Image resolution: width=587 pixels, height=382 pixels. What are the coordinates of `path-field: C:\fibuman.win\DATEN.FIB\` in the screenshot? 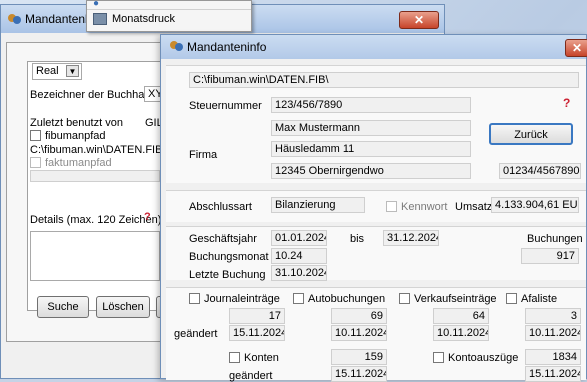 It's located at (384, 80).